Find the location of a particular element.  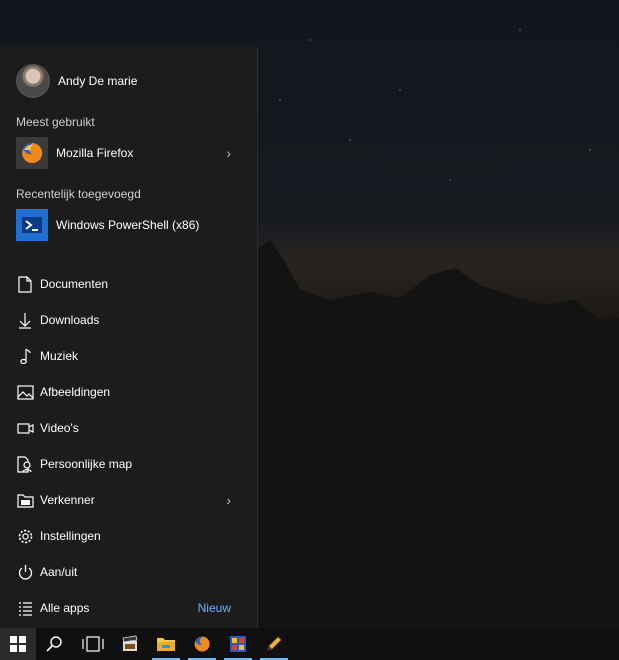

place-personal-folder: Persoonlijke map is located at coordinates (128, 464).